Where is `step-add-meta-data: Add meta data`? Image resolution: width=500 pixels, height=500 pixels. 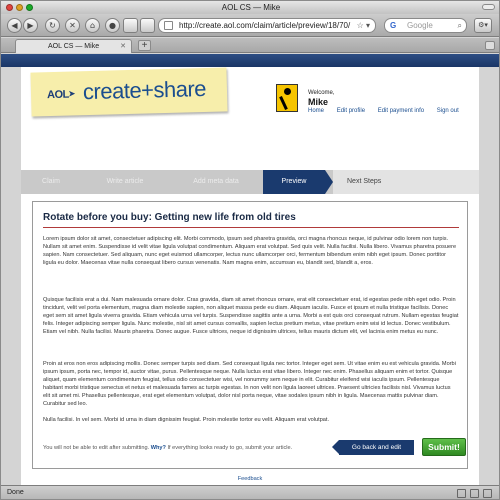
step-add-meta-data: Add meta data is located at coordinates (216, 182).